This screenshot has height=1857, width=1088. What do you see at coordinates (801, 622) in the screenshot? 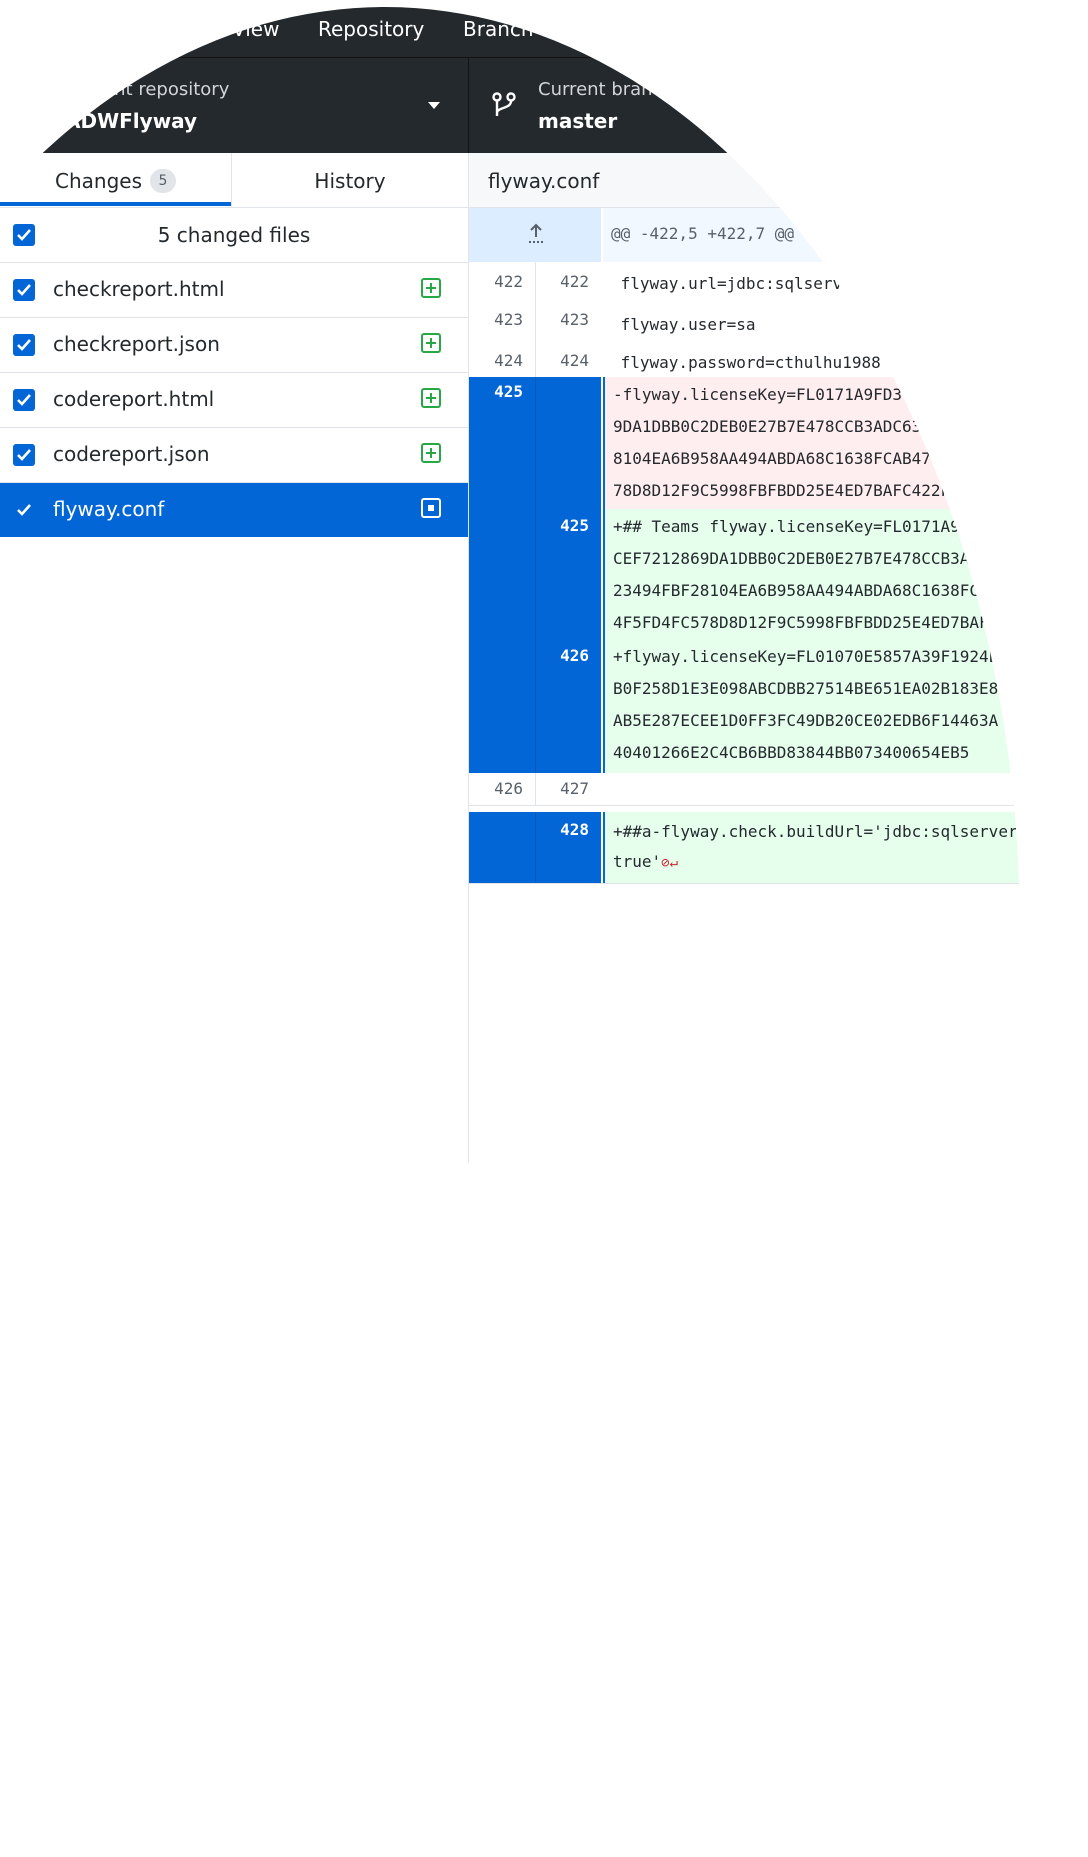
I see `line-text: 4F5FD4FC578D8D12F9C5998FBFBDD25E4ED7BAF` at bounding box center [801, 622].